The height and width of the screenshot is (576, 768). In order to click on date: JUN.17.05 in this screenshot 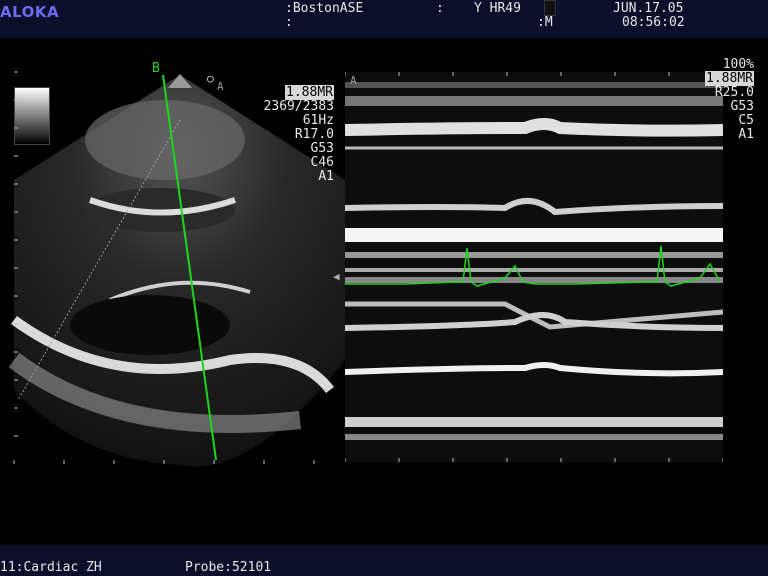, I will do `click(648, 8)`.